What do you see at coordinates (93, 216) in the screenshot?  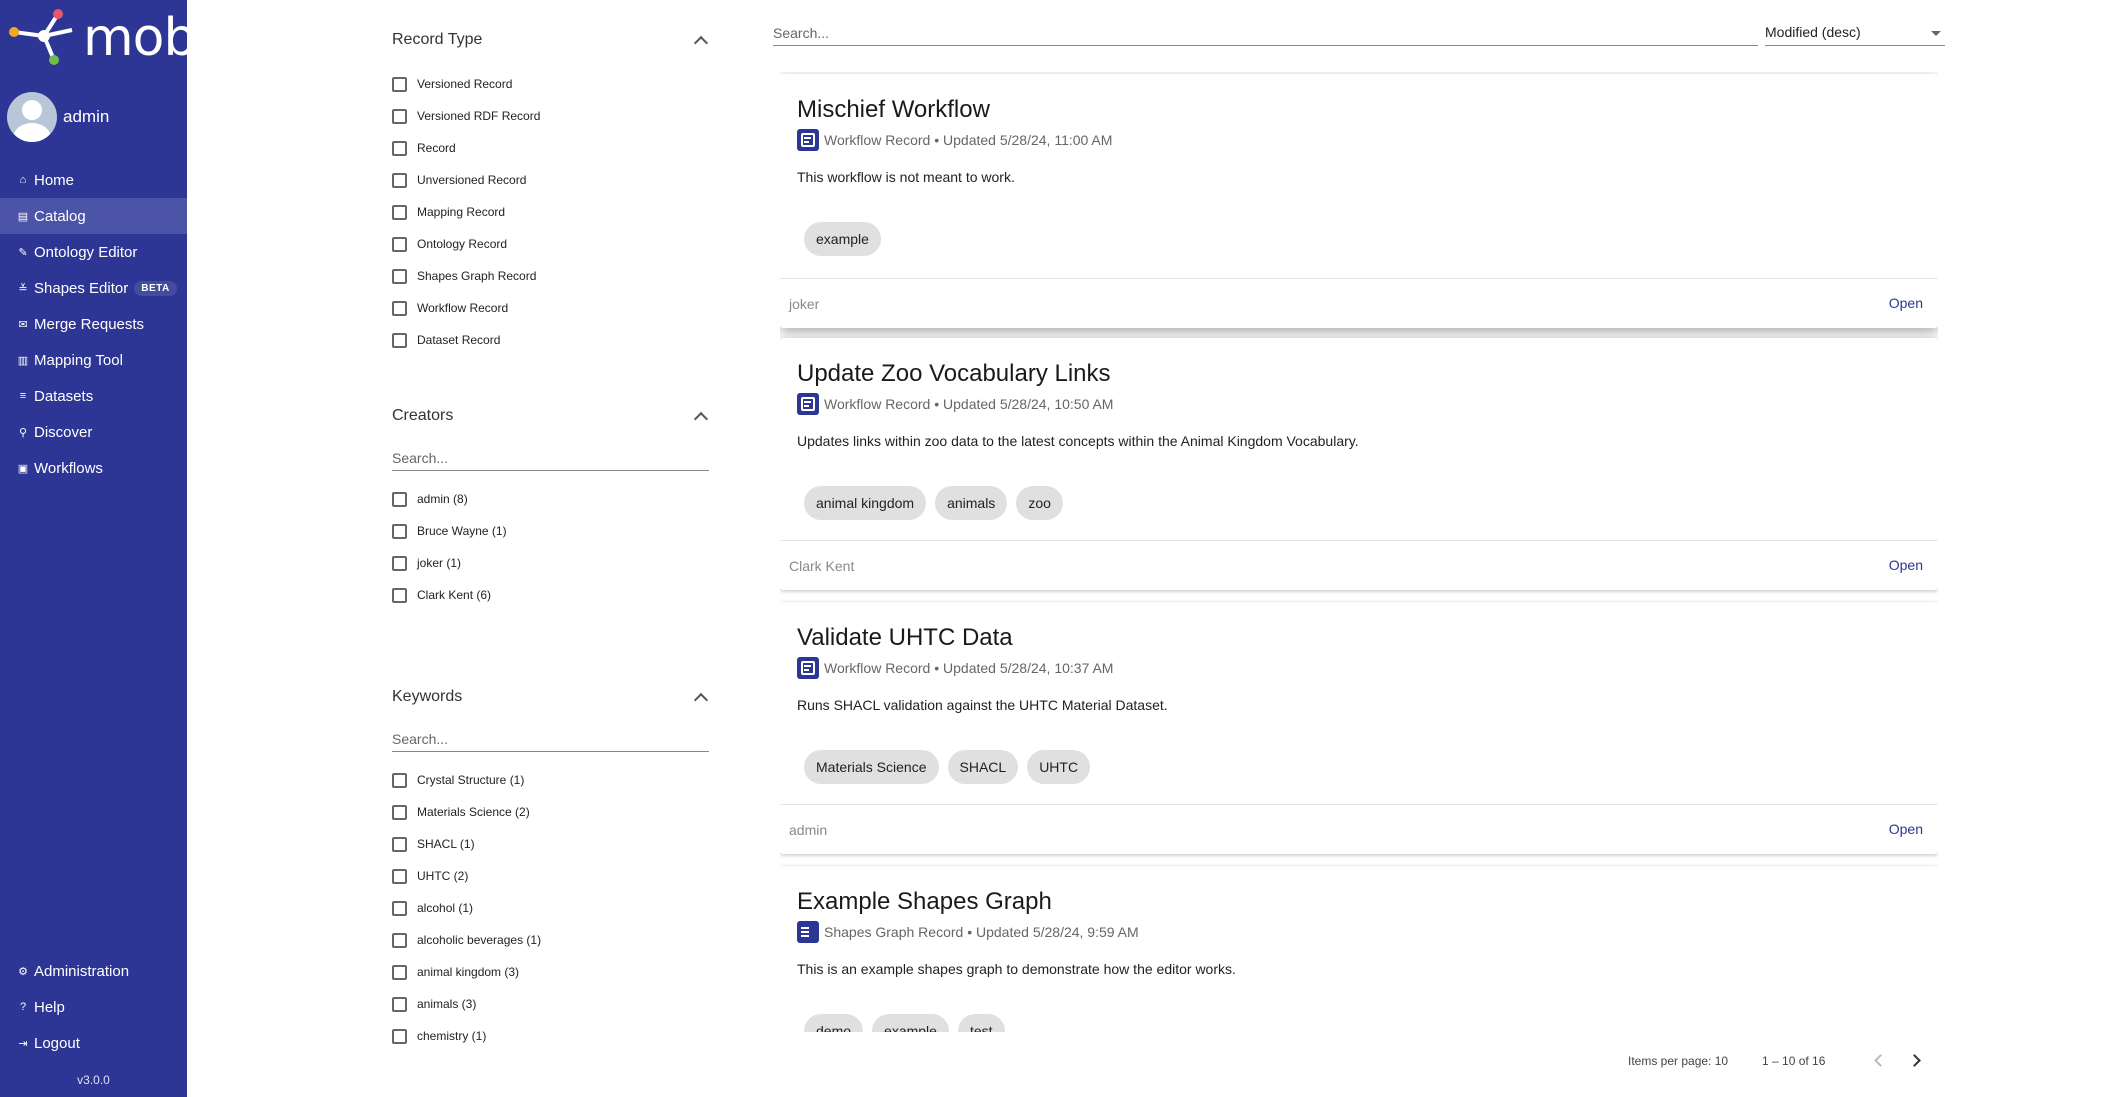 I see `nav-catalog: ▤ Catalog` at bounding box center [93, 216].